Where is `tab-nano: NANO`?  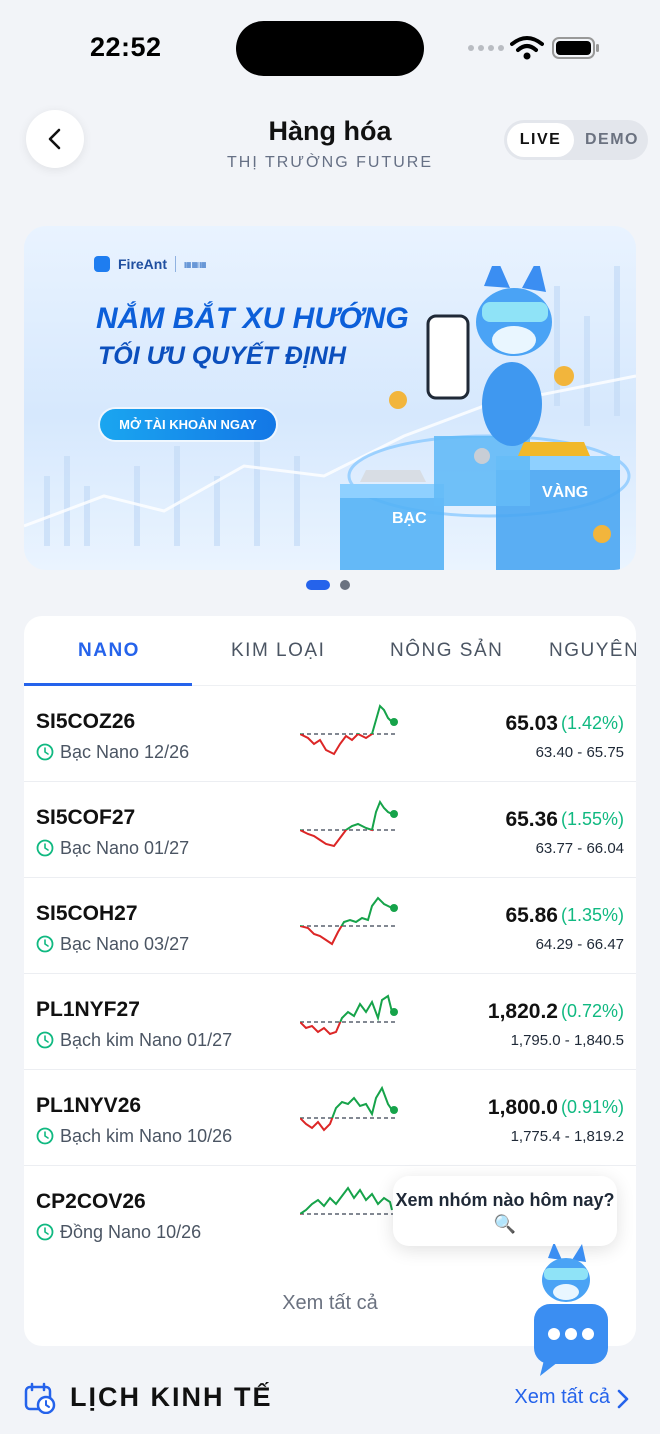
tab-nano: NANO is located at coordinates (109, 651).